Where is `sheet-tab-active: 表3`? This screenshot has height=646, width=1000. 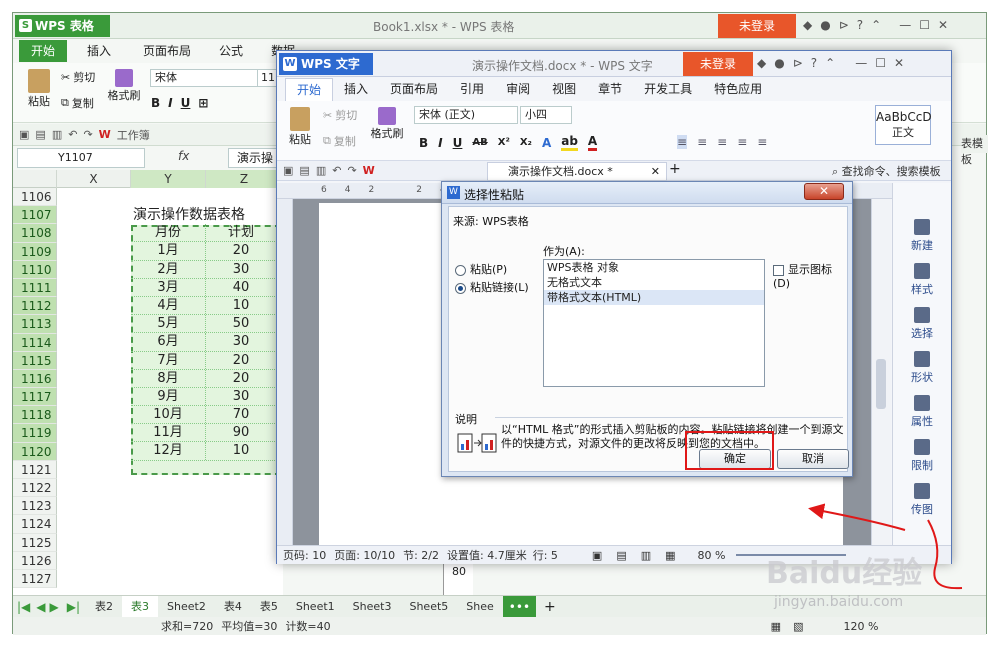 sheet-tab-active: 表3 is located at coordinates (140, 606).